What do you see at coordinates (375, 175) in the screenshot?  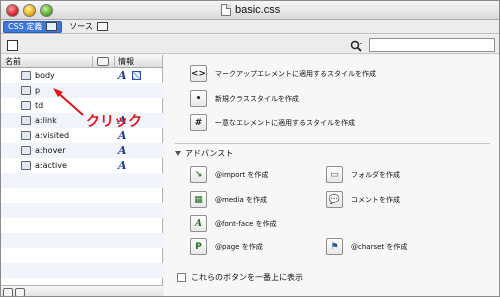 I see `folder-label: フォルダを作成` at bounding box center [375, 175].